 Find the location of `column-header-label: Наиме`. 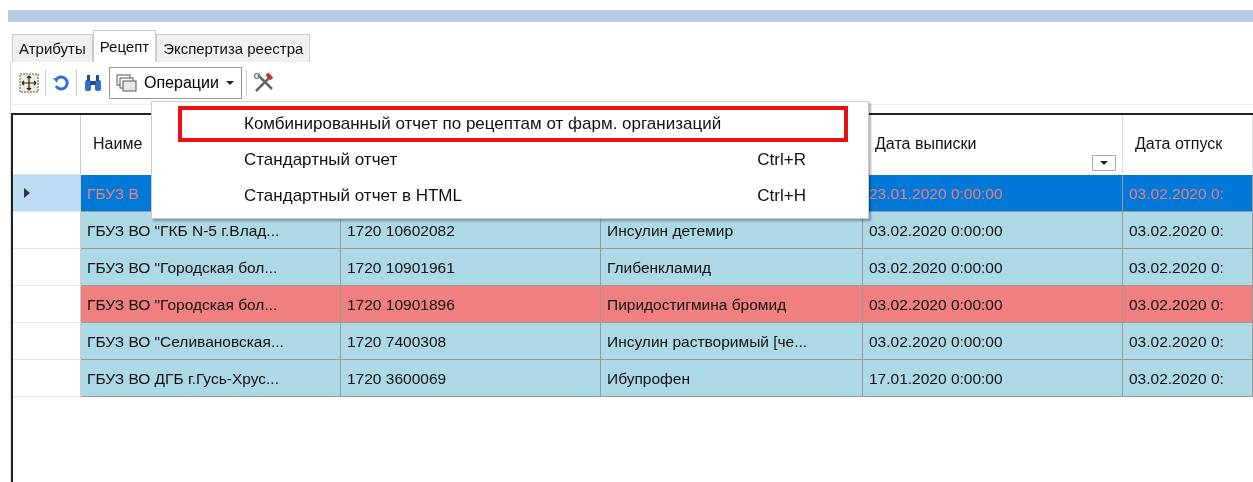

column-header-label: Наиме is located at coordinates (118, 143).